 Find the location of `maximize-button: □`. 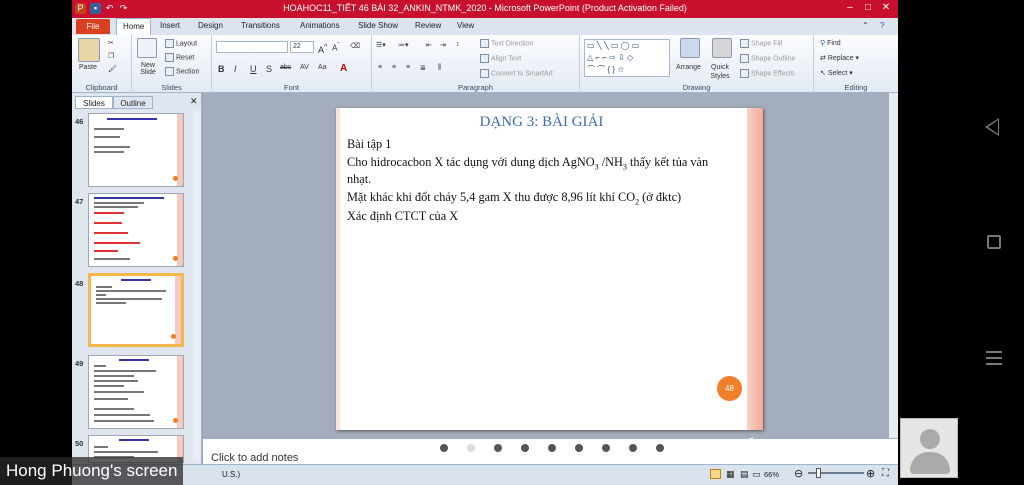

maximize-button: □ is located at coordinates (868, 7).